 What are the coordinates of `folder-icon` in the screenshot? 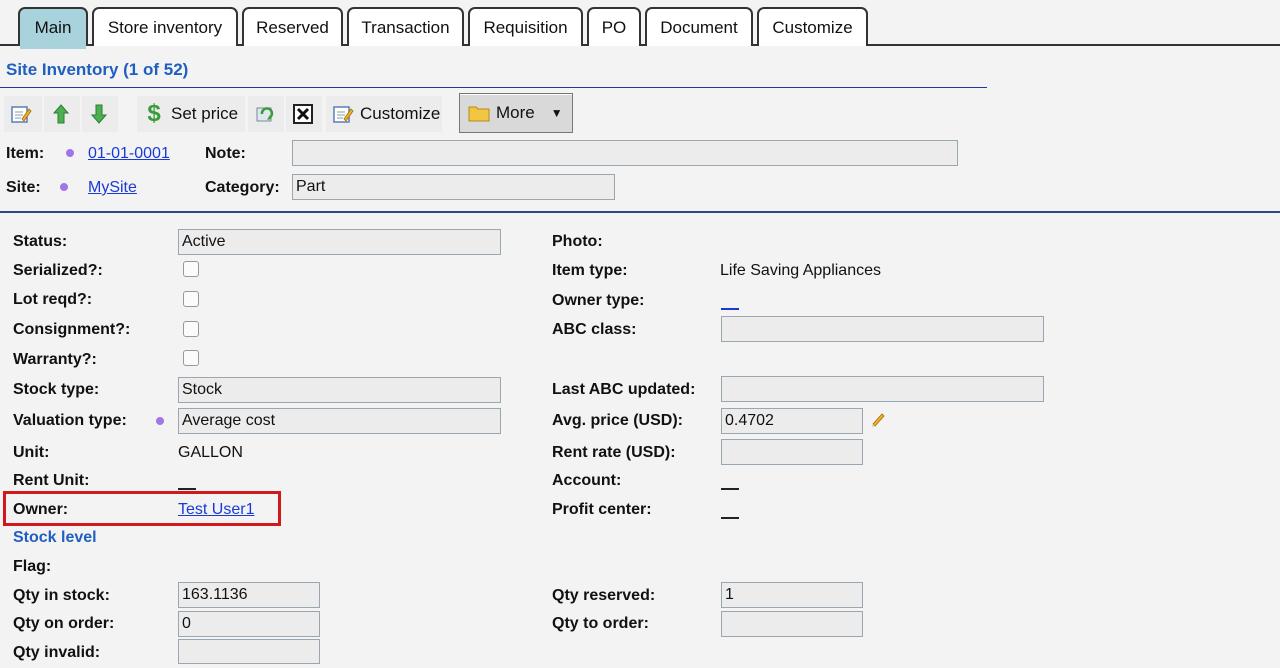 It's located at (479, 113).